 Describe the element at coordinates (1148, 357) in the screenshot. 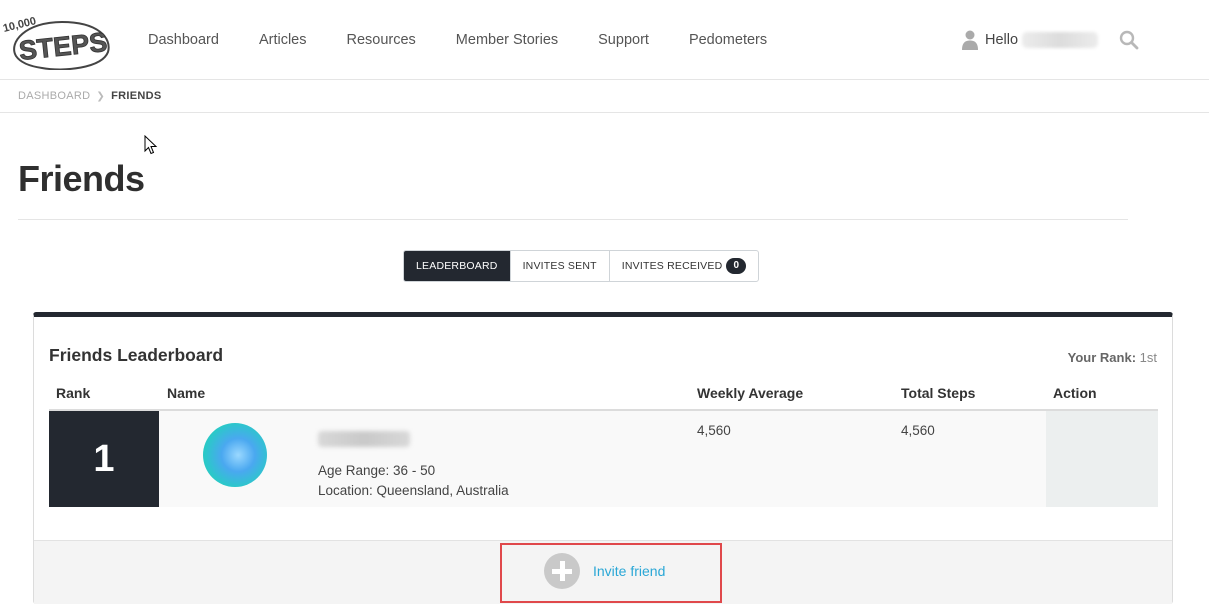

I see `your-rank-value: 1st` at that location.